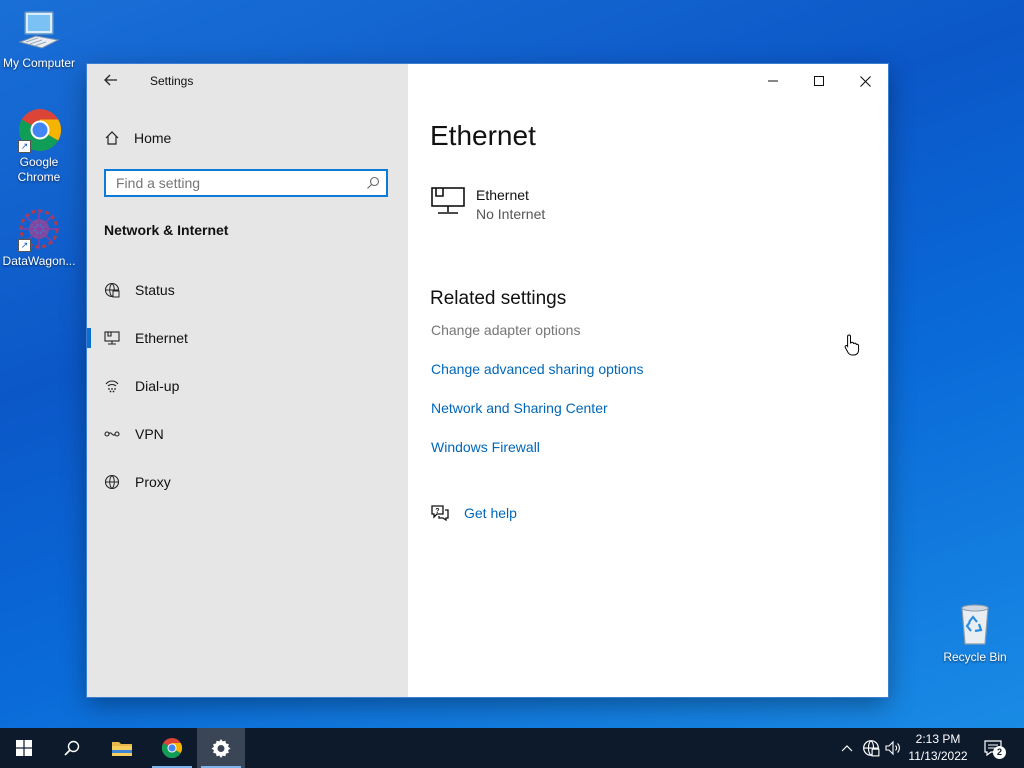 This screenshot has width=1024, height=768. I want to click on network-adapter-icon, so click(448, 200).